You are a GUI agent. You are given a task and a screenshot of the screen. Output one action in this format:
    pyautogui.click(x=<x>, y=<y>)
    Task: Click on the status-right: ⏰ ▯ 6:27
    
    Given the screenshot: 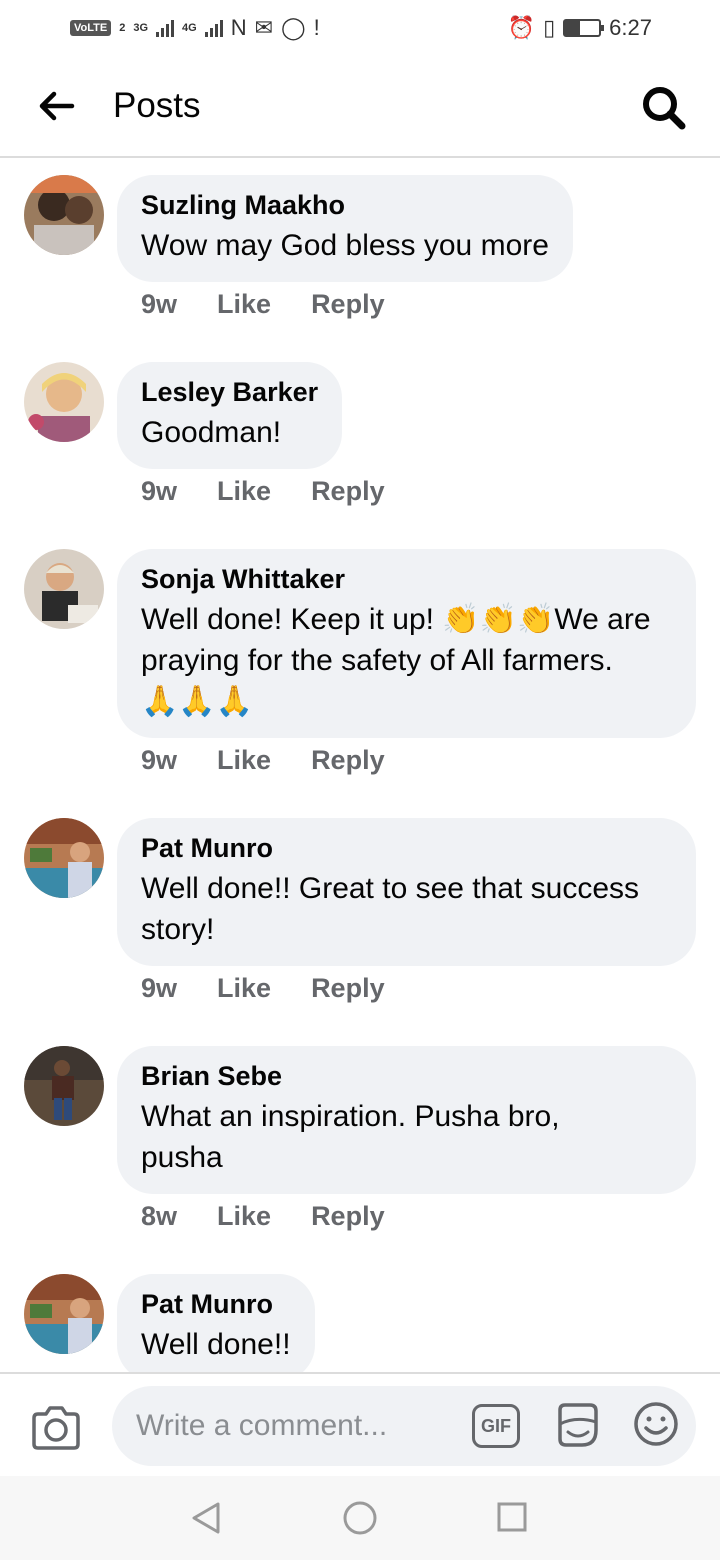 What is the action you would take?
    pyautogui.click(x=580, y=28)
    